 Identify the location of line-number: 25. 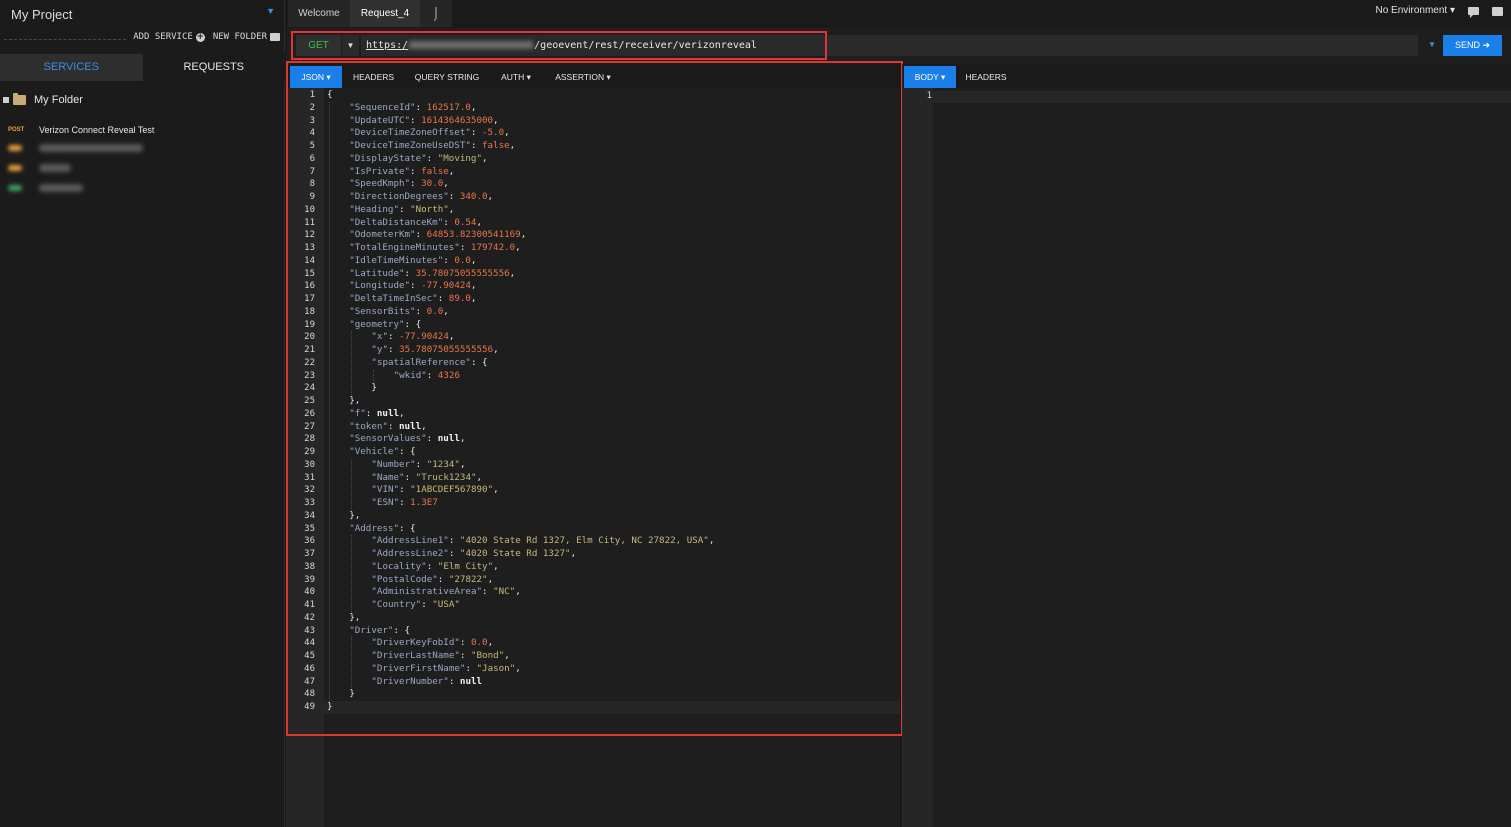
(309, 401).